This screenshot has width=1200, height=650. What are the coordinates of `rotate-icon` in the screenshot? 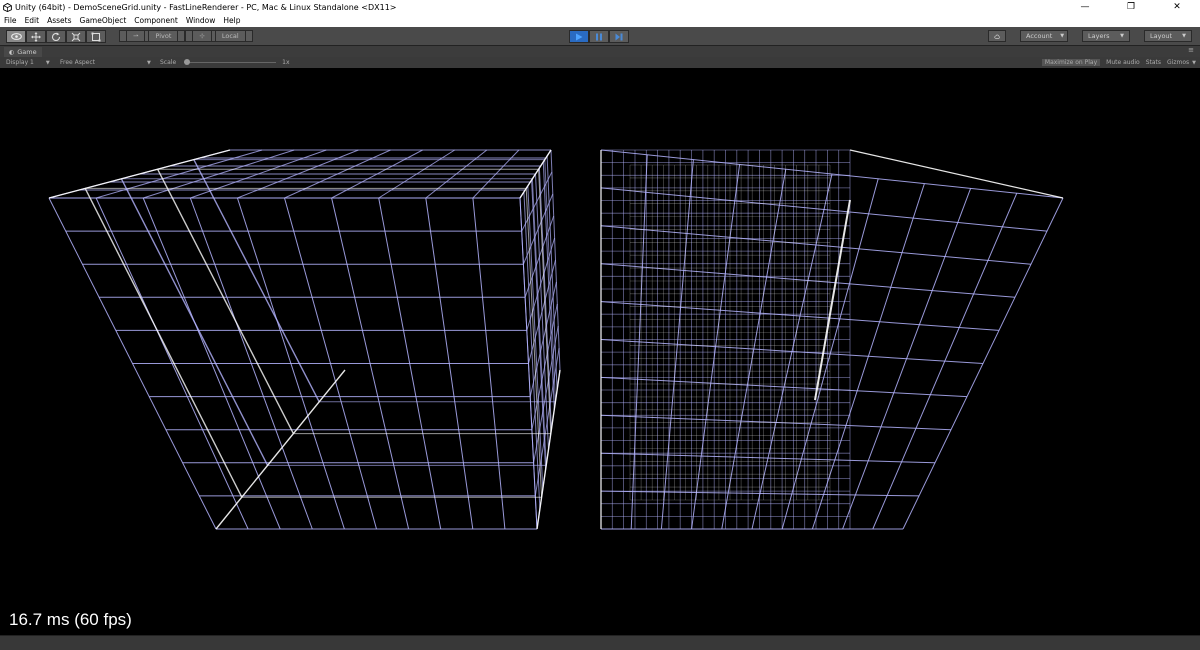 It's located at (56, 36).